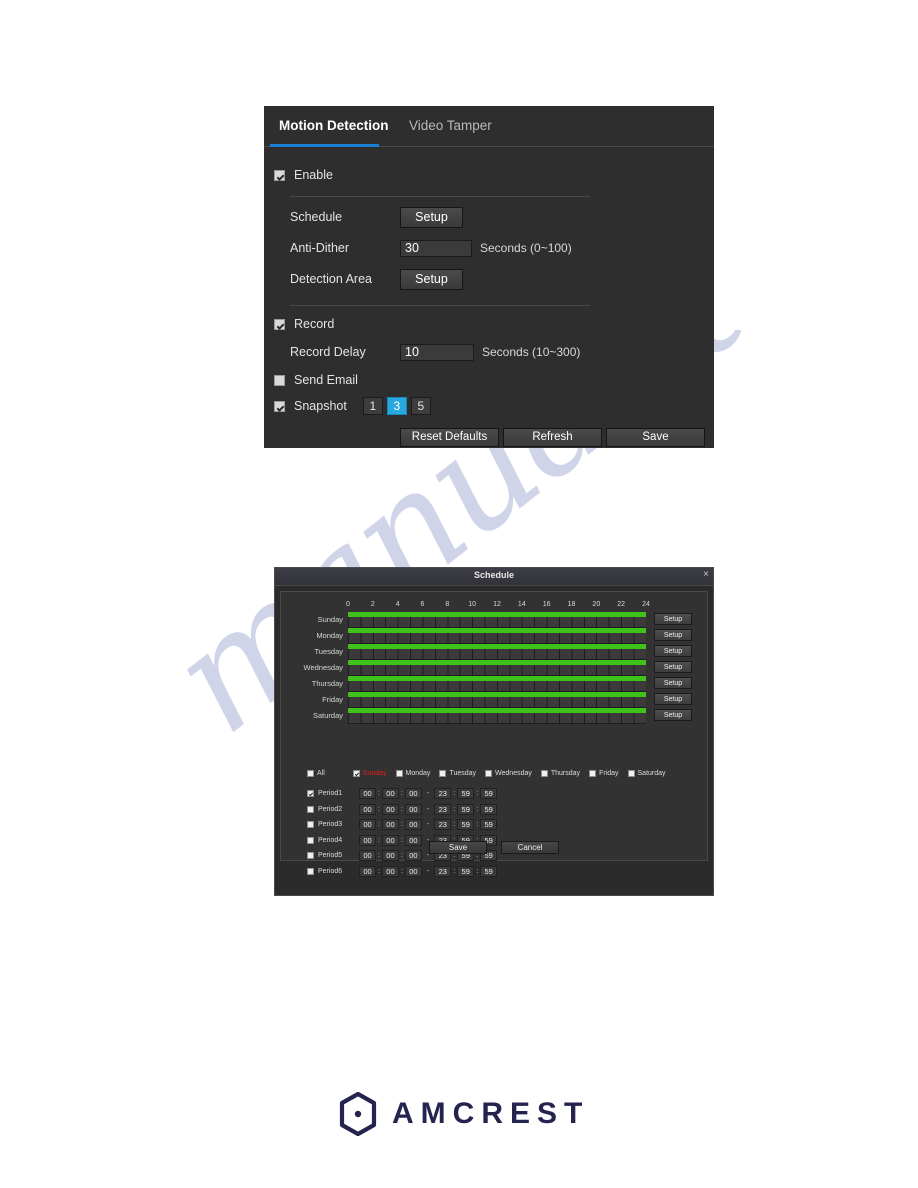 Image resolution: width=918 pixels, height=1188 pixels. I want to click on record-delay-row: Record Delay Seconds (10~300), so click(489, 352).